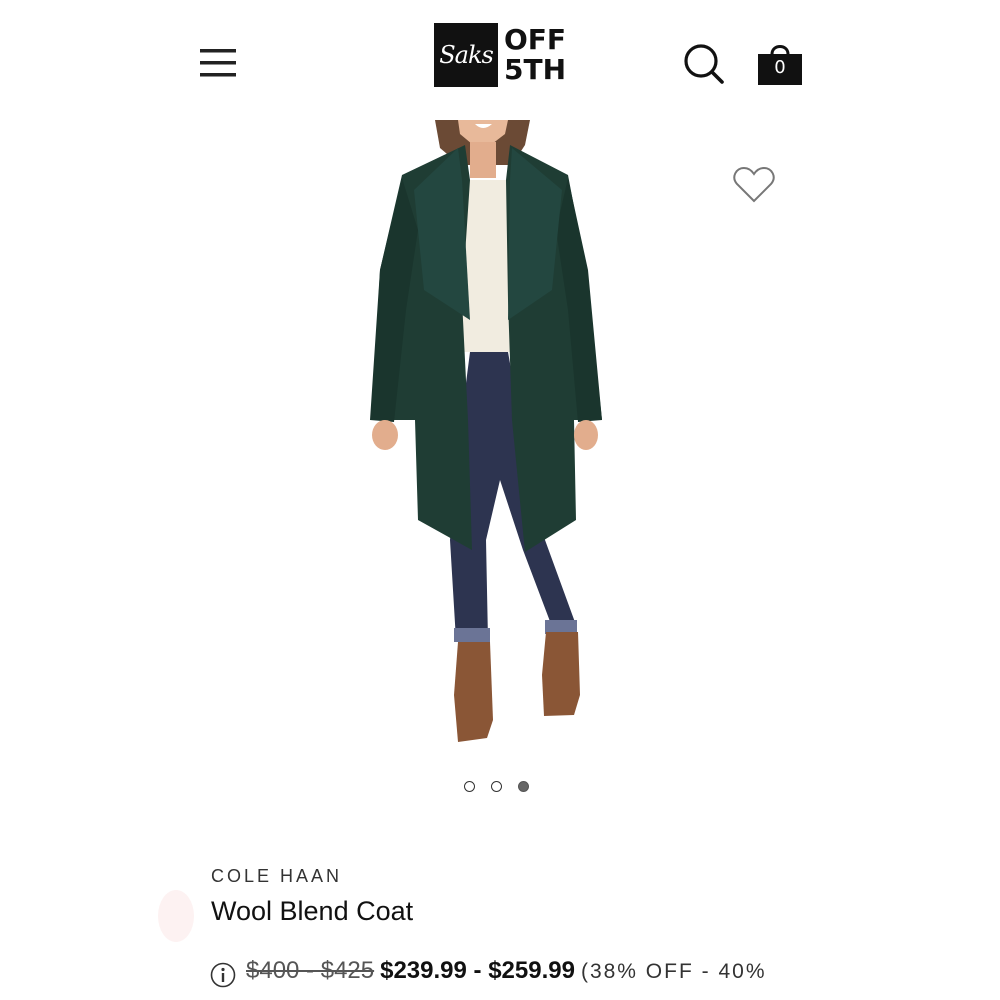 This screenshot has height=1000, width=1000. Describe the element at coordinates (223, 975) in the screenshot. I see `info-icon` at that location.